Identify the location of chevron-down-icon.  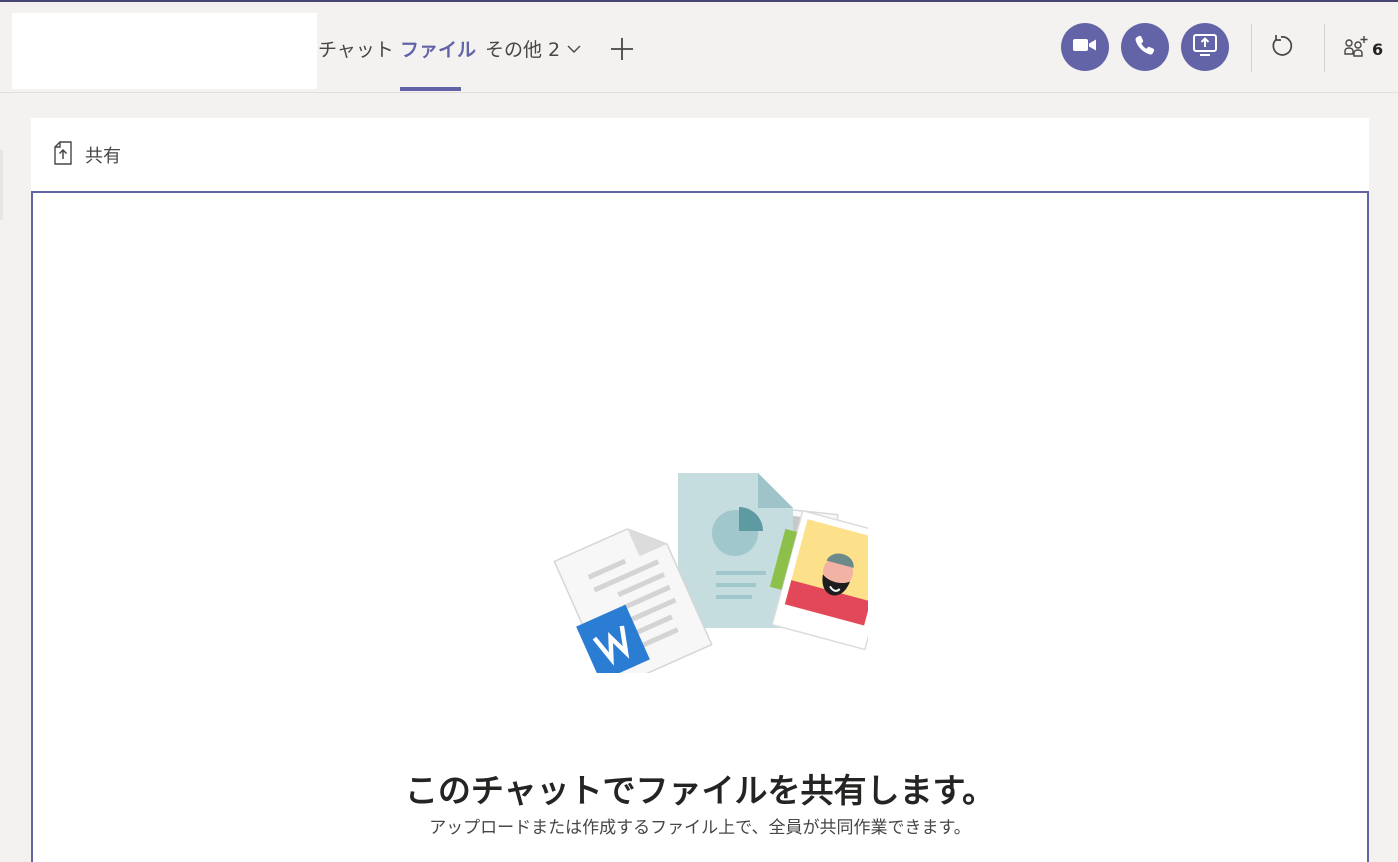
(574, 49).